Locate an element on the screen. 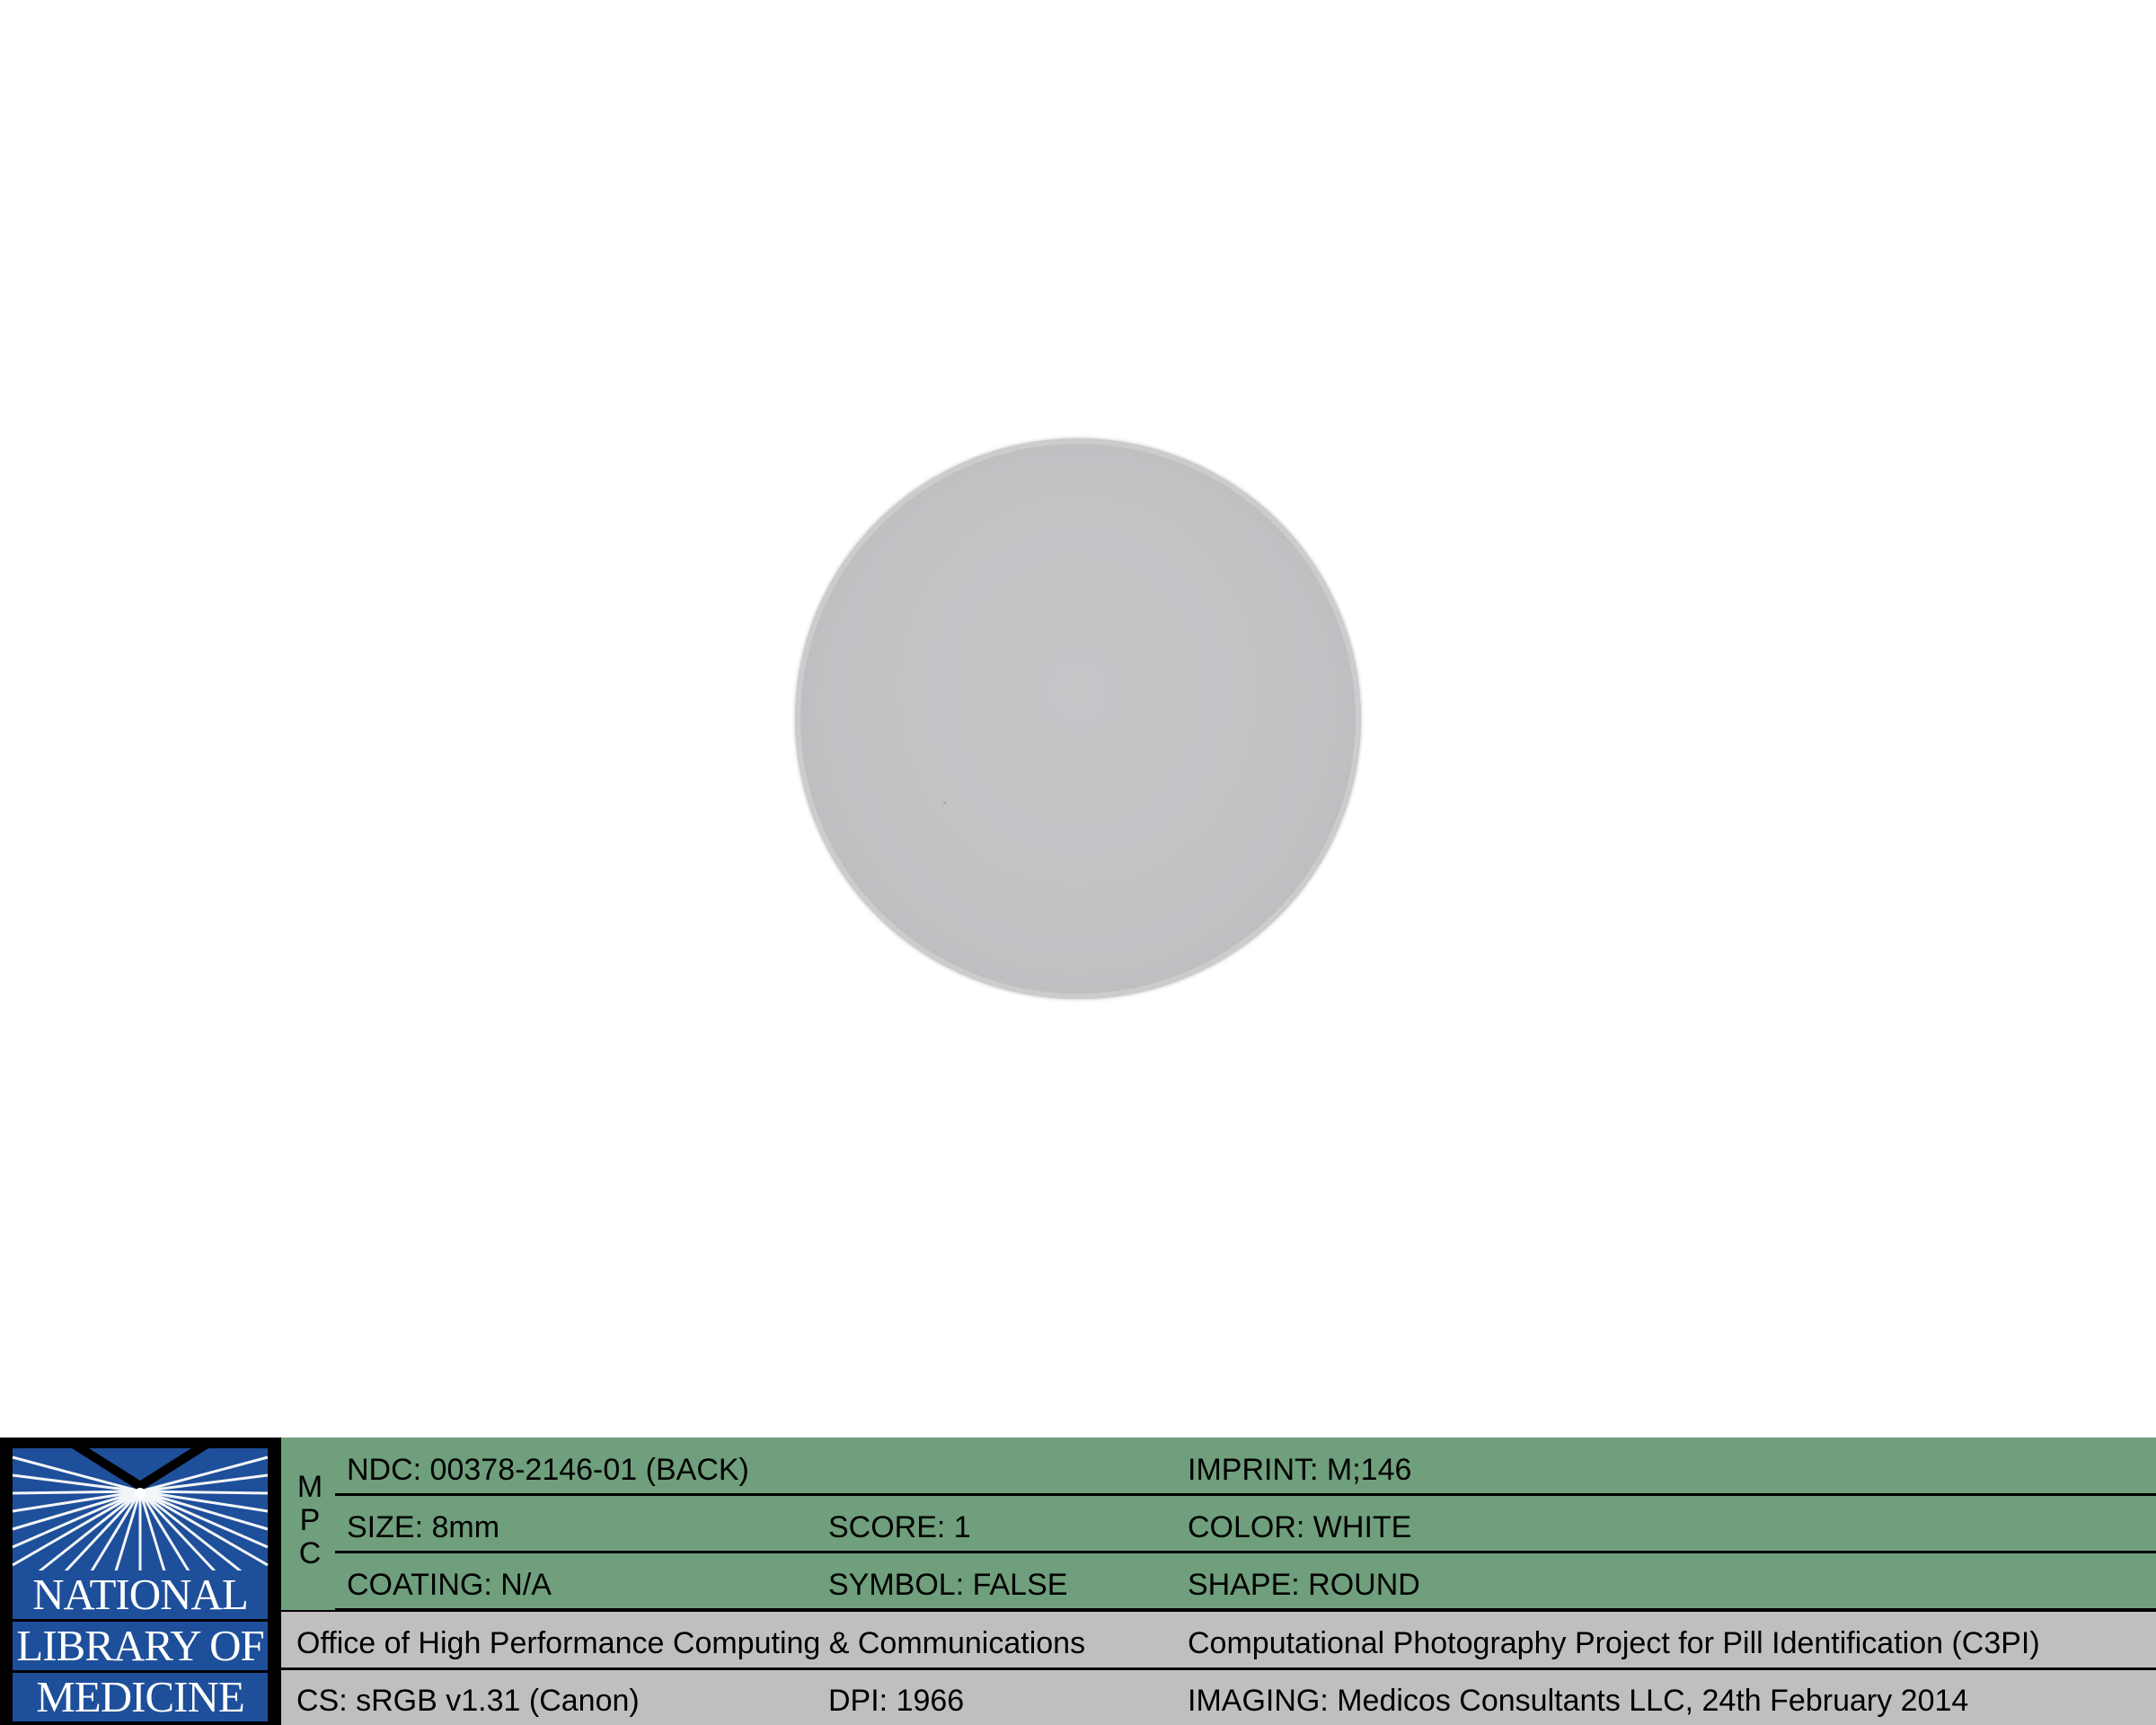 This screenshot has height=1725, width=2156. dpi-text: DPI: 1966 is located at coordinates (897, 1701).